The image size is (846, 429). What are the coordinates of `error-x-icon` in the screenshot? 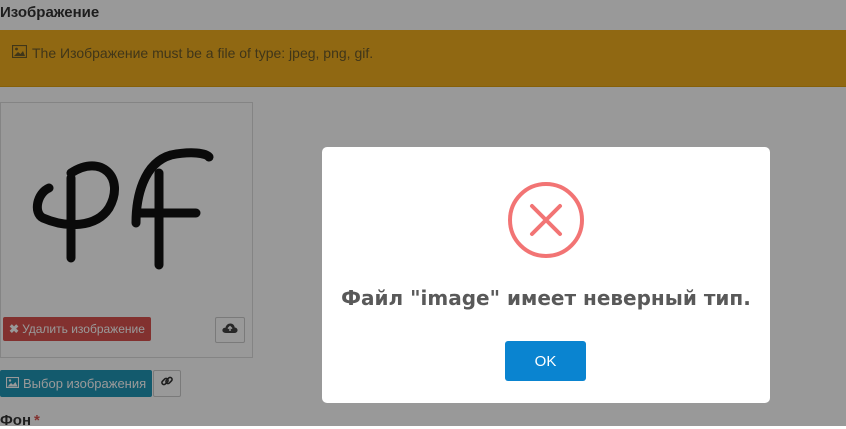 It's located at (546, 220).